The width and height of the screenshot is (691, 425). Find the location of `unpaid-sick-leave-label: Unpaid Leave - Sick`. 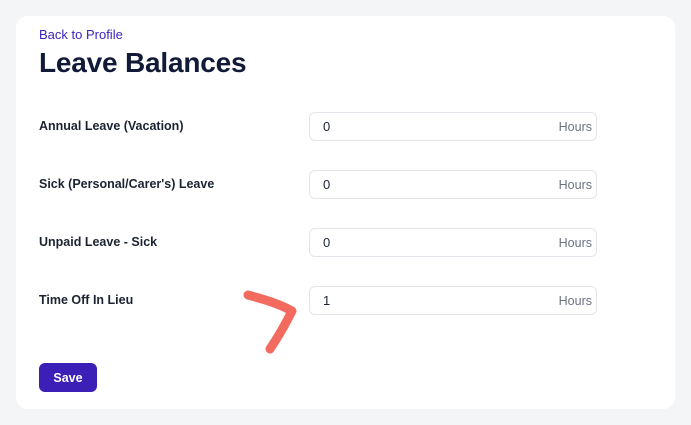

unpaid-sick-leave-label: Unpaid Leave - Sick is located at coordinates (98, 242).